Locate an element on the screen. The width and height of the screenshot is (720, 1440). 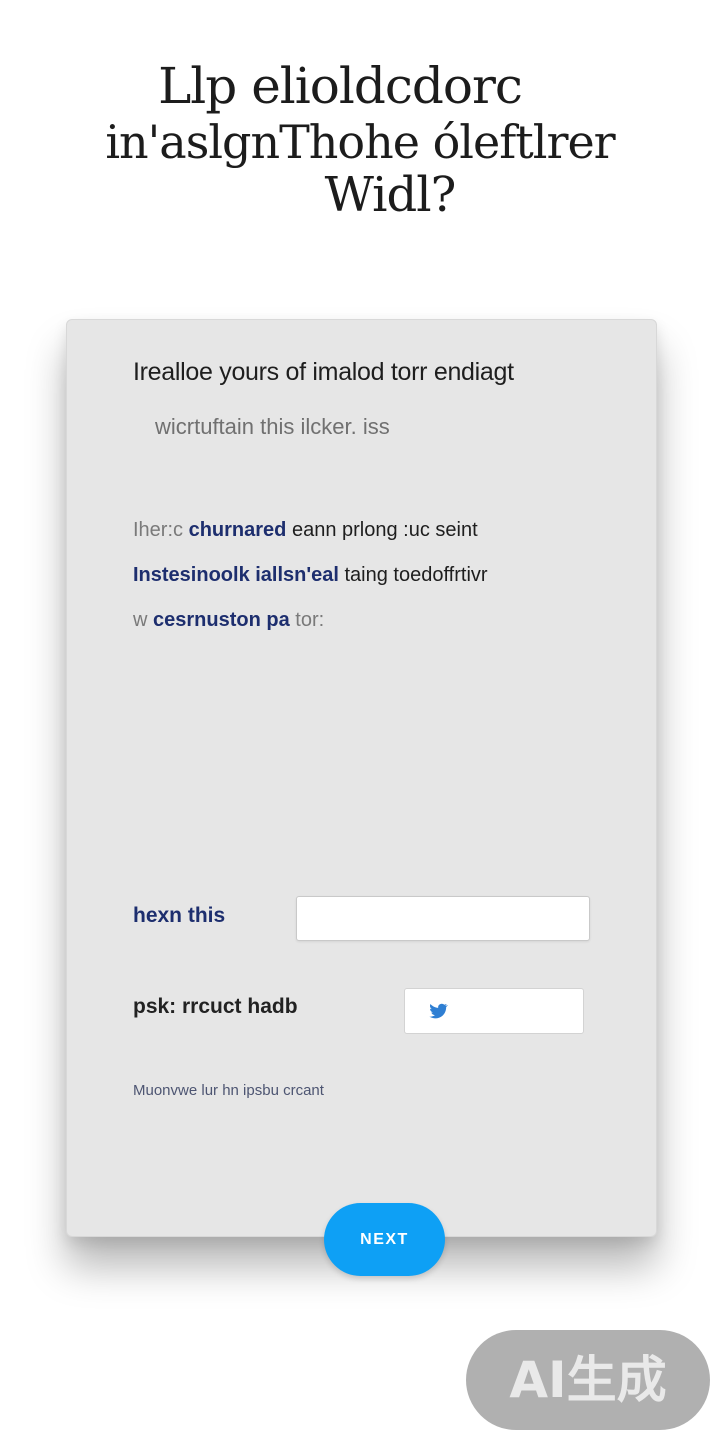
body-line-1: Iher:c churnared eann prlong :uc seint is located at coordinates (368, 530).